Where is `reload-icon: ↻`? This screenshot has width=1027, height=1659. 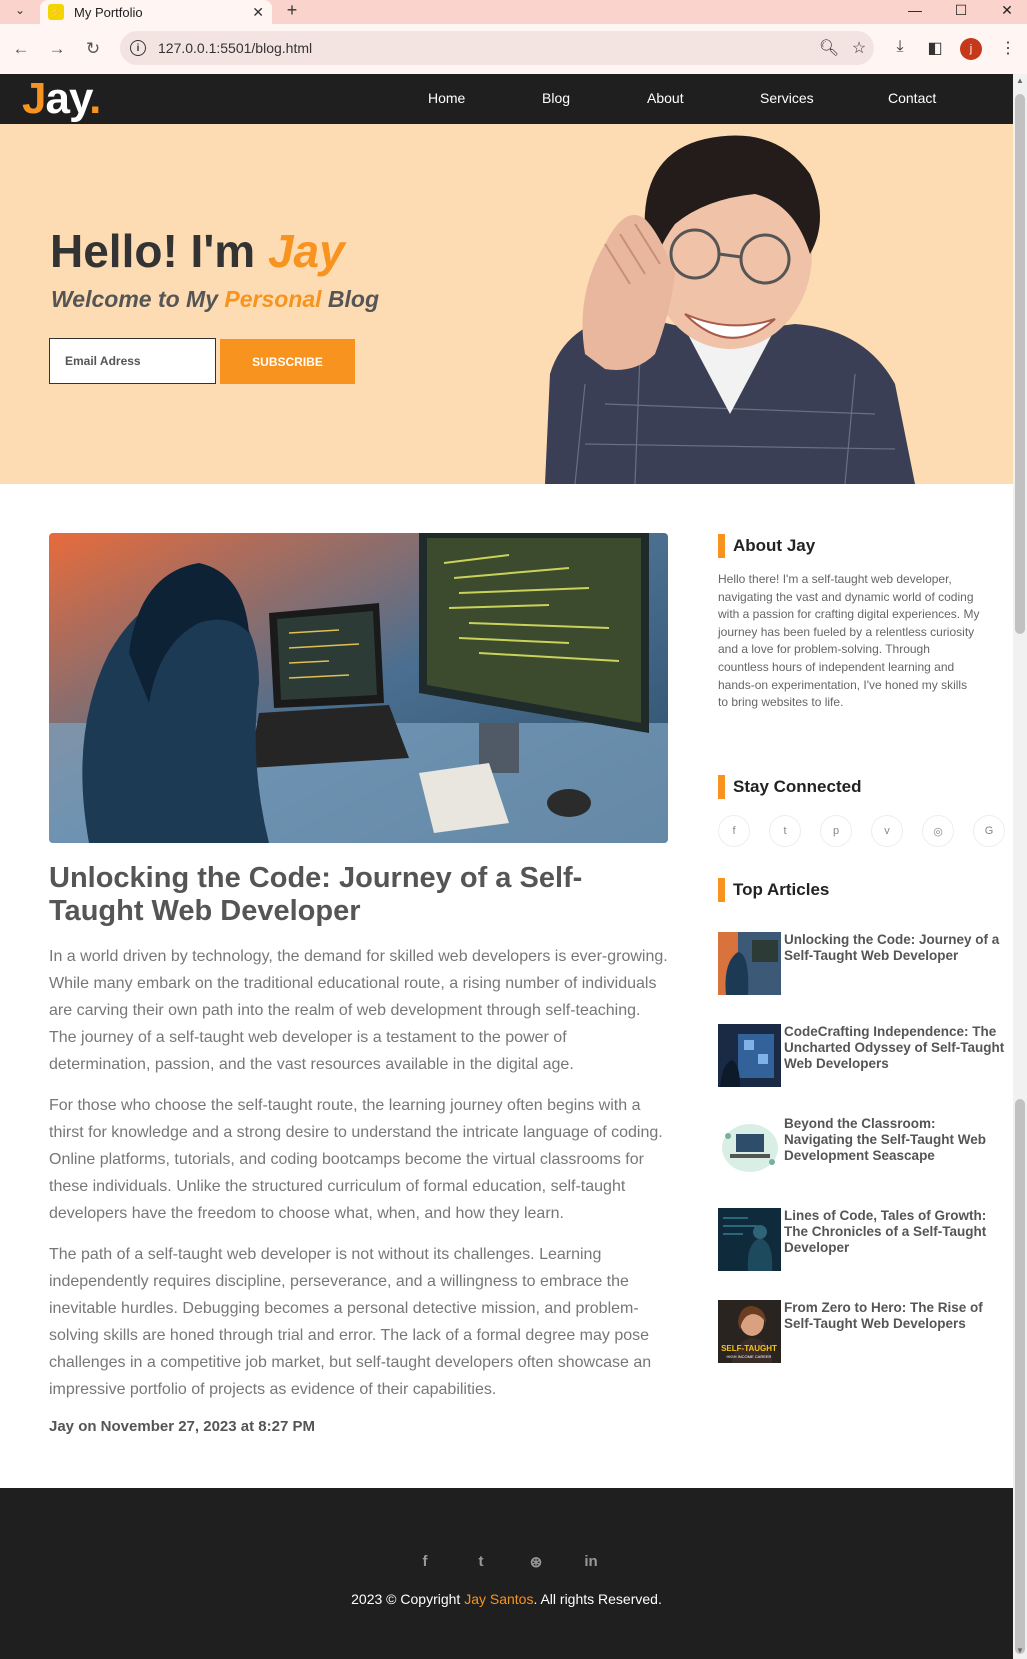
reload-icon: ↻ is located at coordinates (93, 49).